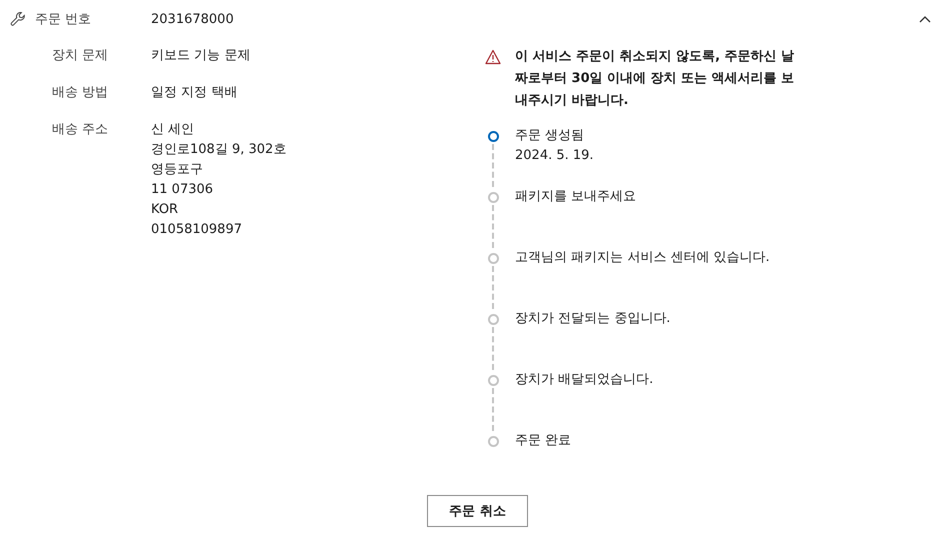 Image resolution: width=945 pixels, height=544 pixels. I want to click on detail-value: 01058109897, so click(197, 230).